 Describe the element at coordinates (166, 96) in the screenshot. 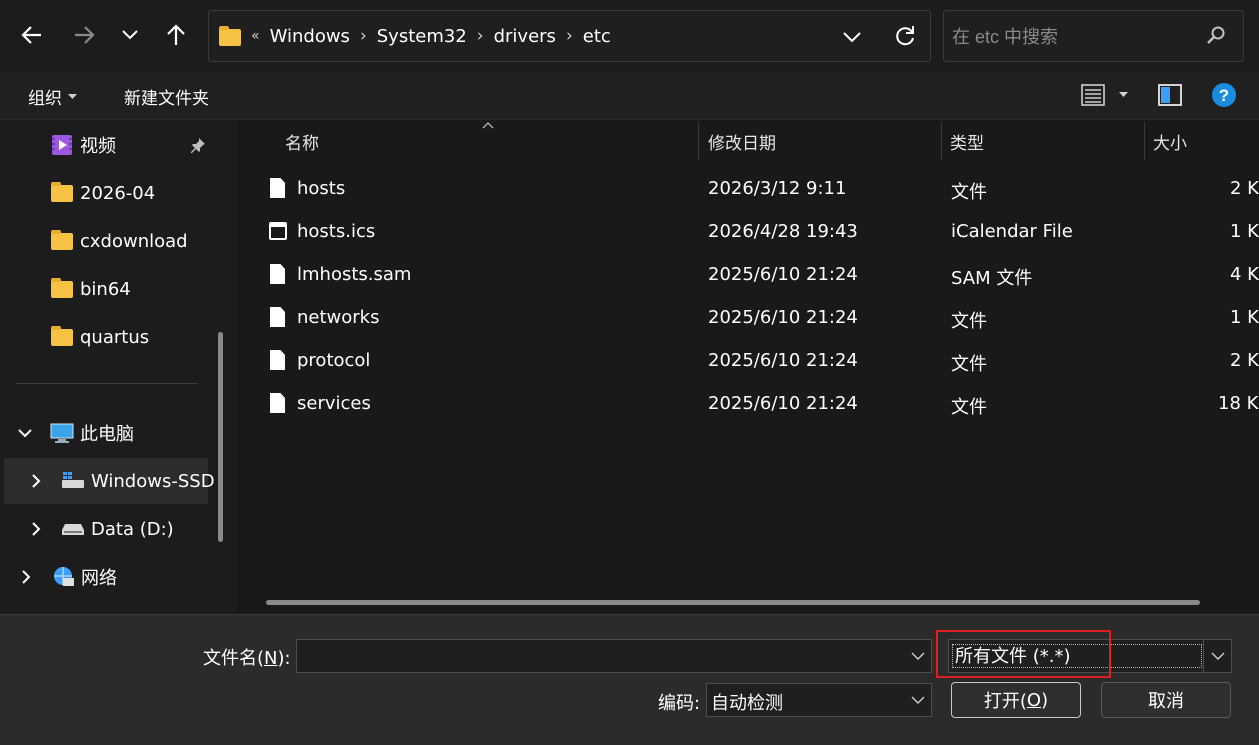

I see `new-folder-button: 新建文件夹` at that location.